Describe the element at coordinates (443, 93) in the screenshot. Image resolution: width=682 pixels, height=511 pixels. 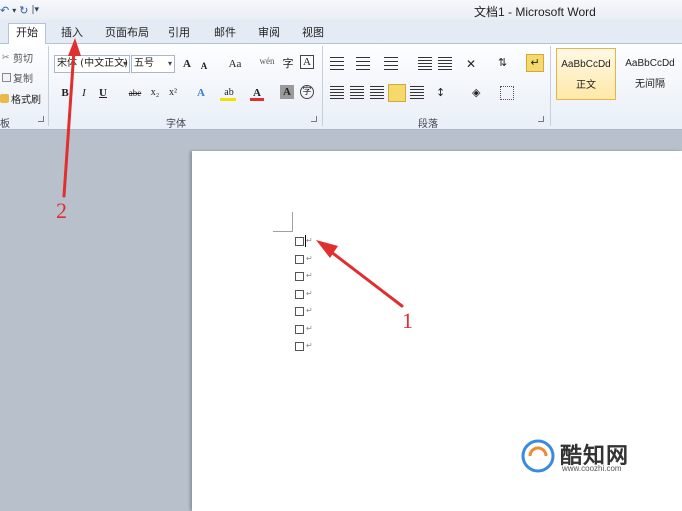
I see `line-spacing-icon: ↕` at that location.